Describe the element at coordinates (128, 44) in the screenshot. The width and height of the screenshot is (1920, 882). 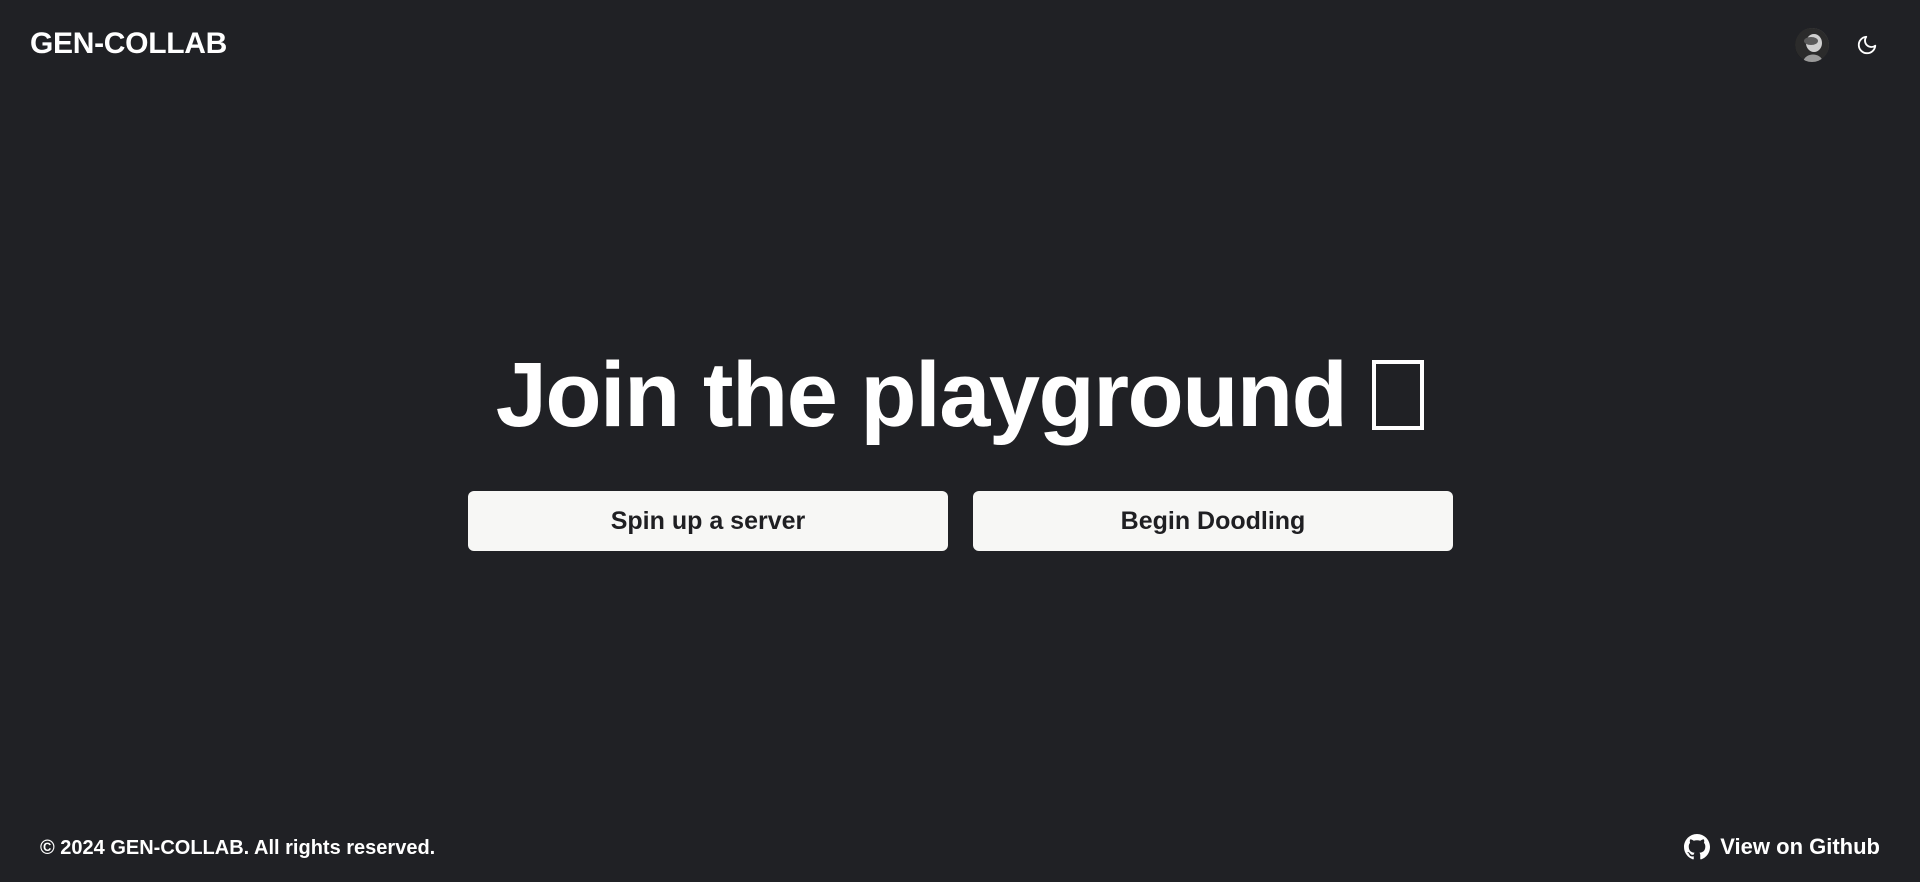
I see `brand-logo: GEN-COLLAB` at that location.